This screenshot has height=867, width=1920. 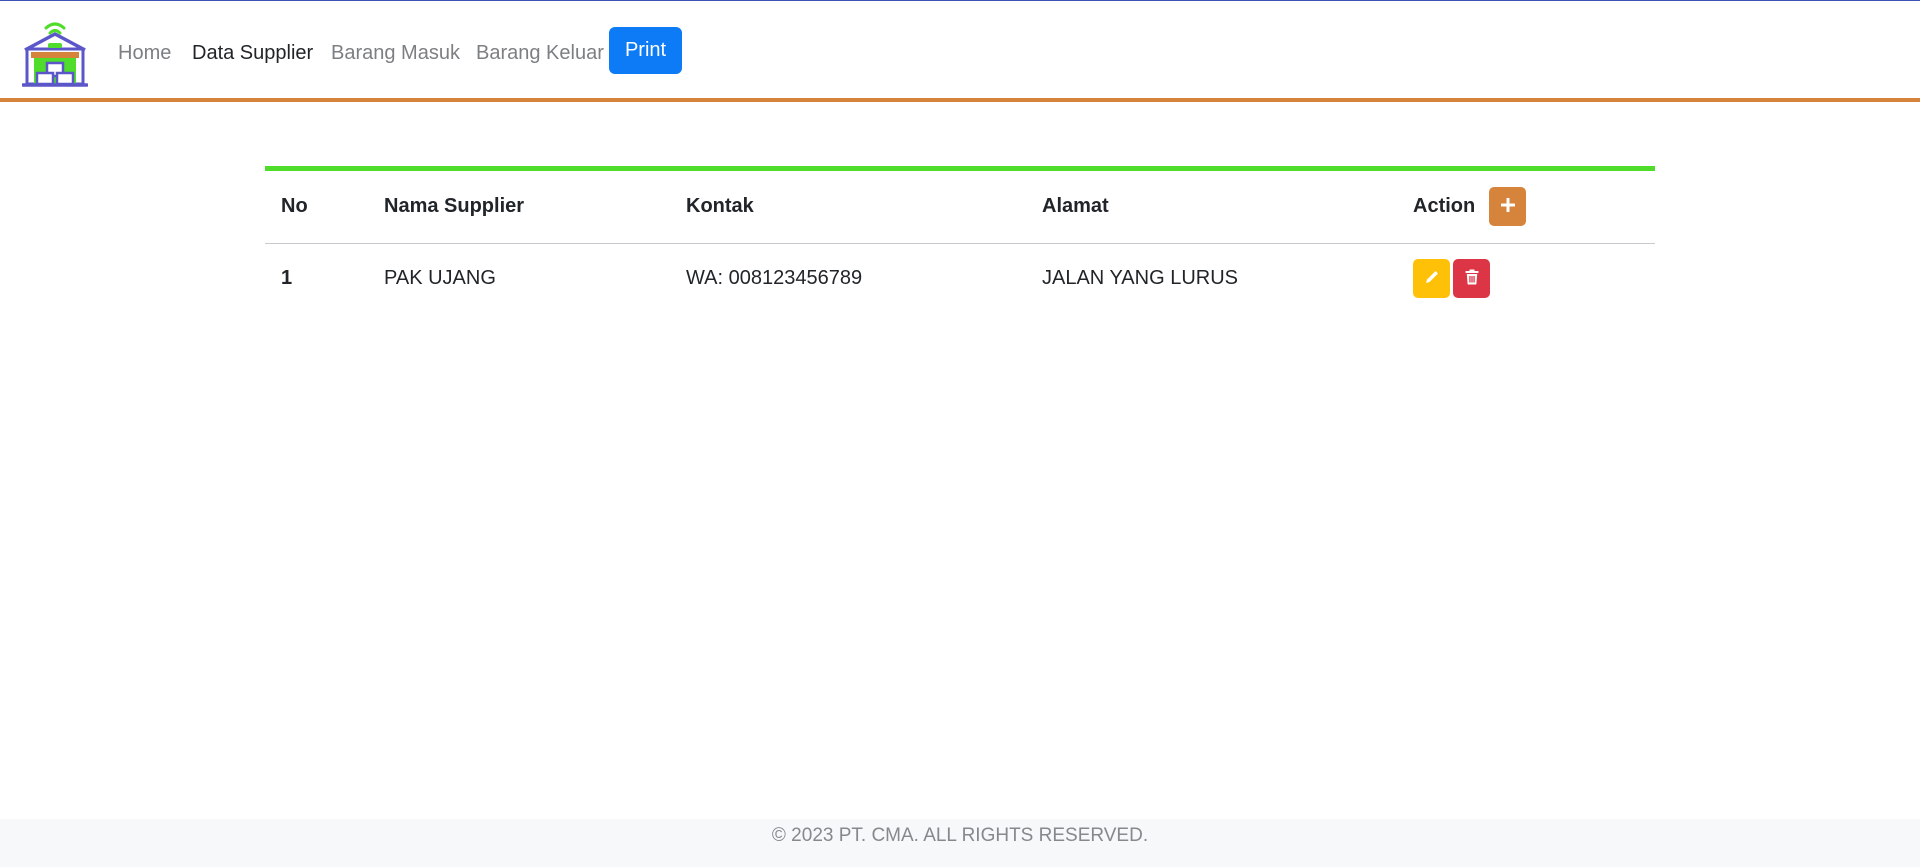 I want to click on row-kontak: WA: 008123456789, so click(x=774, y=277).